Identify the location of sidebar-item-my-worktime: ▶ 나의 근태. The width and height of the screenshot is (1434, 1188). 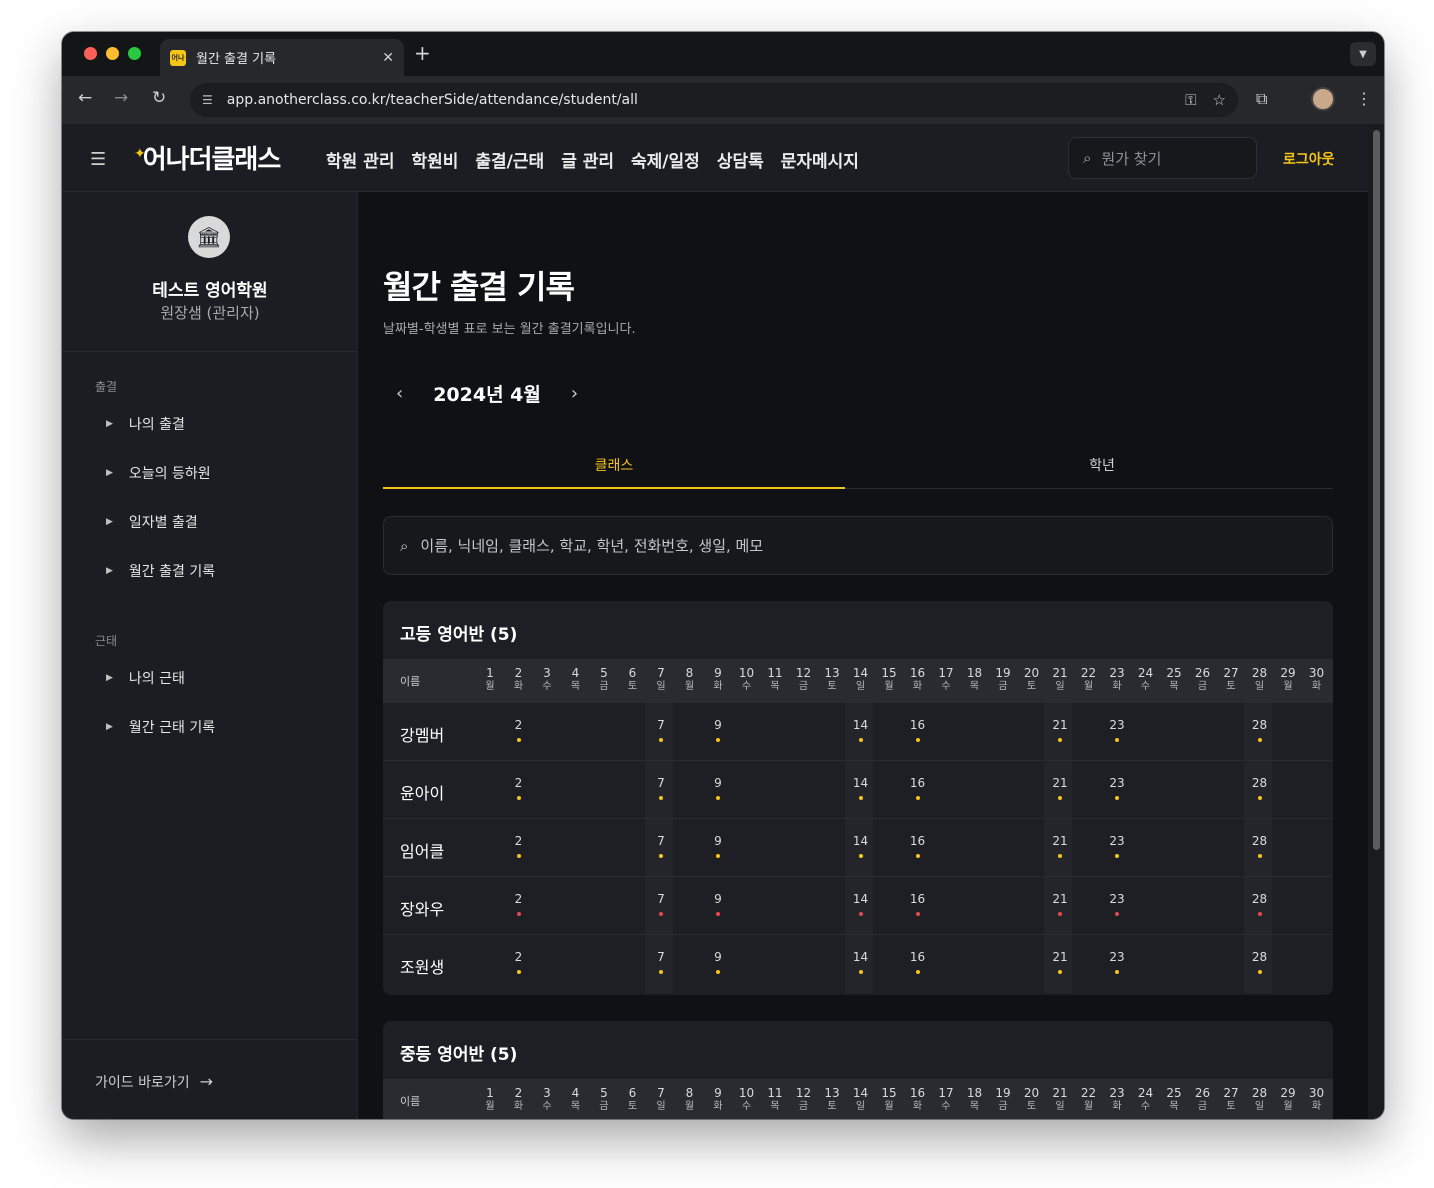
(145, 678).